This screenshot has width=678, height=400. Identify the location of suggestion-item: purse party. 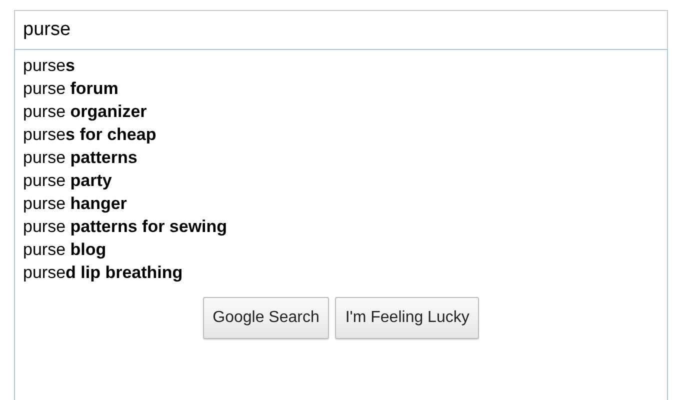
(341, 180).